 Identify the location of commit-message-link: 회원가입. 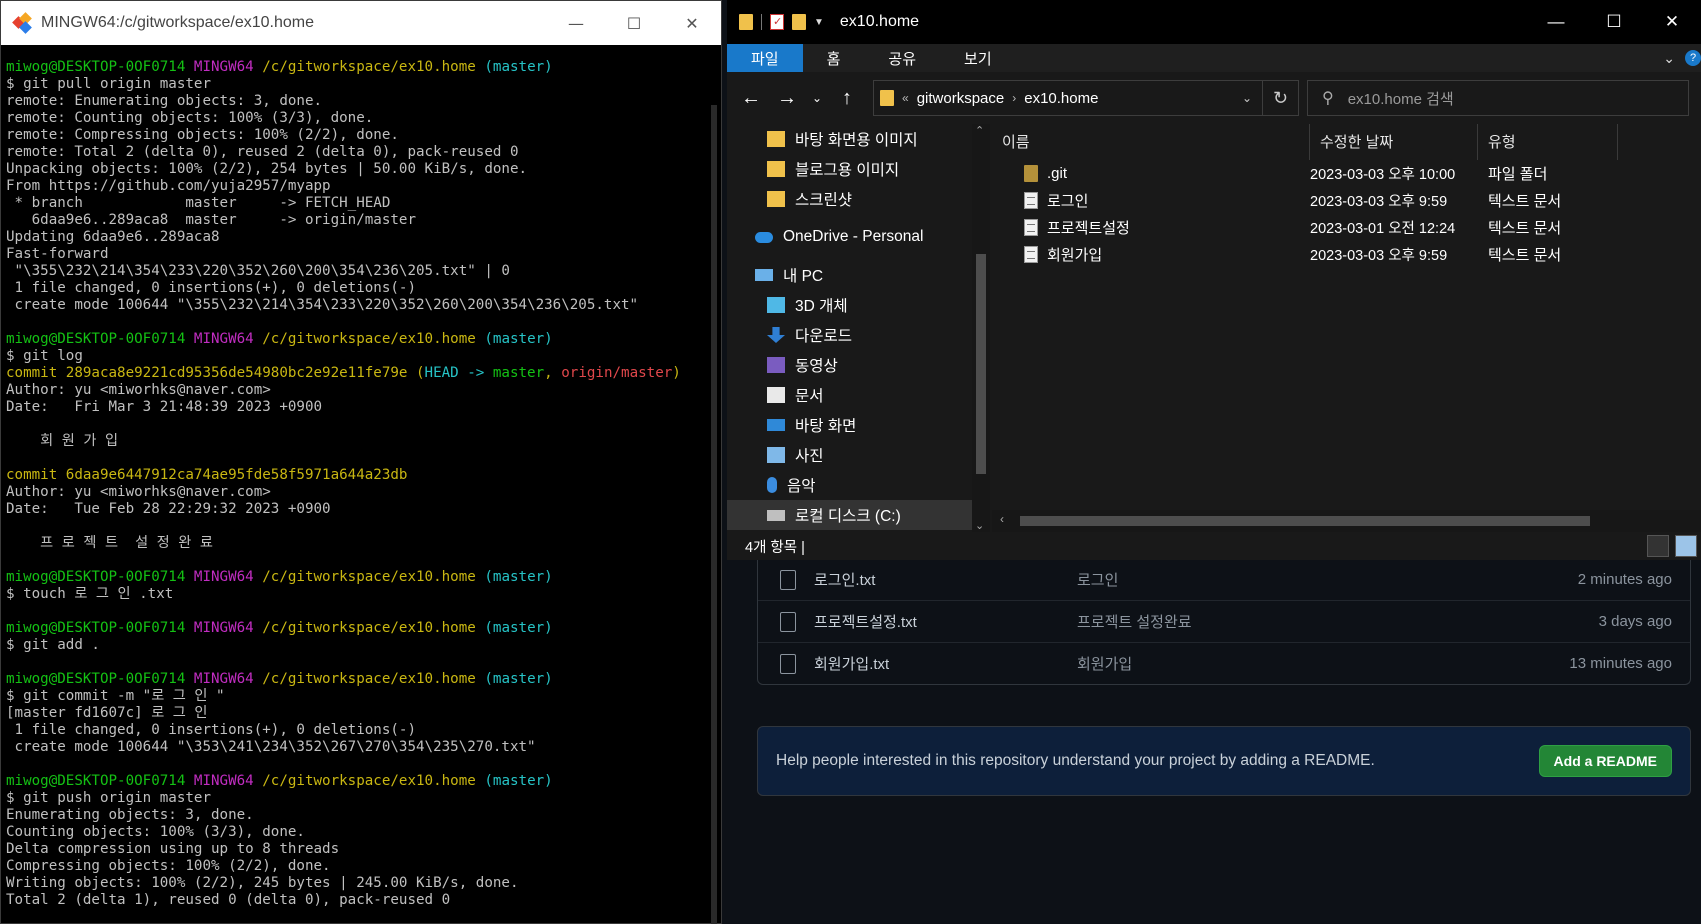
(1323, 663).